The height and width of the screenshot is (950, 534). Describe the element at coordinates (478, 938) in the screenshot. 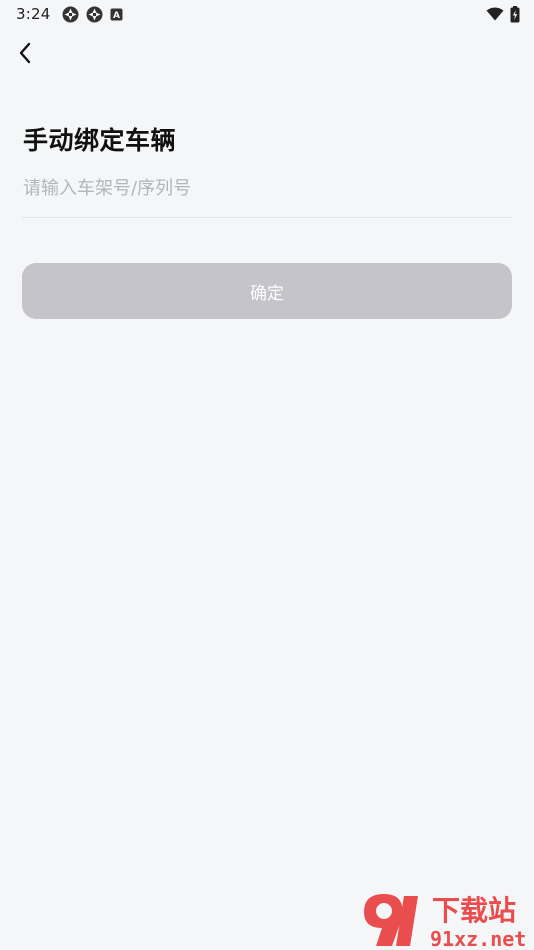

I see `watermark-url: 91xz.net` at that location.